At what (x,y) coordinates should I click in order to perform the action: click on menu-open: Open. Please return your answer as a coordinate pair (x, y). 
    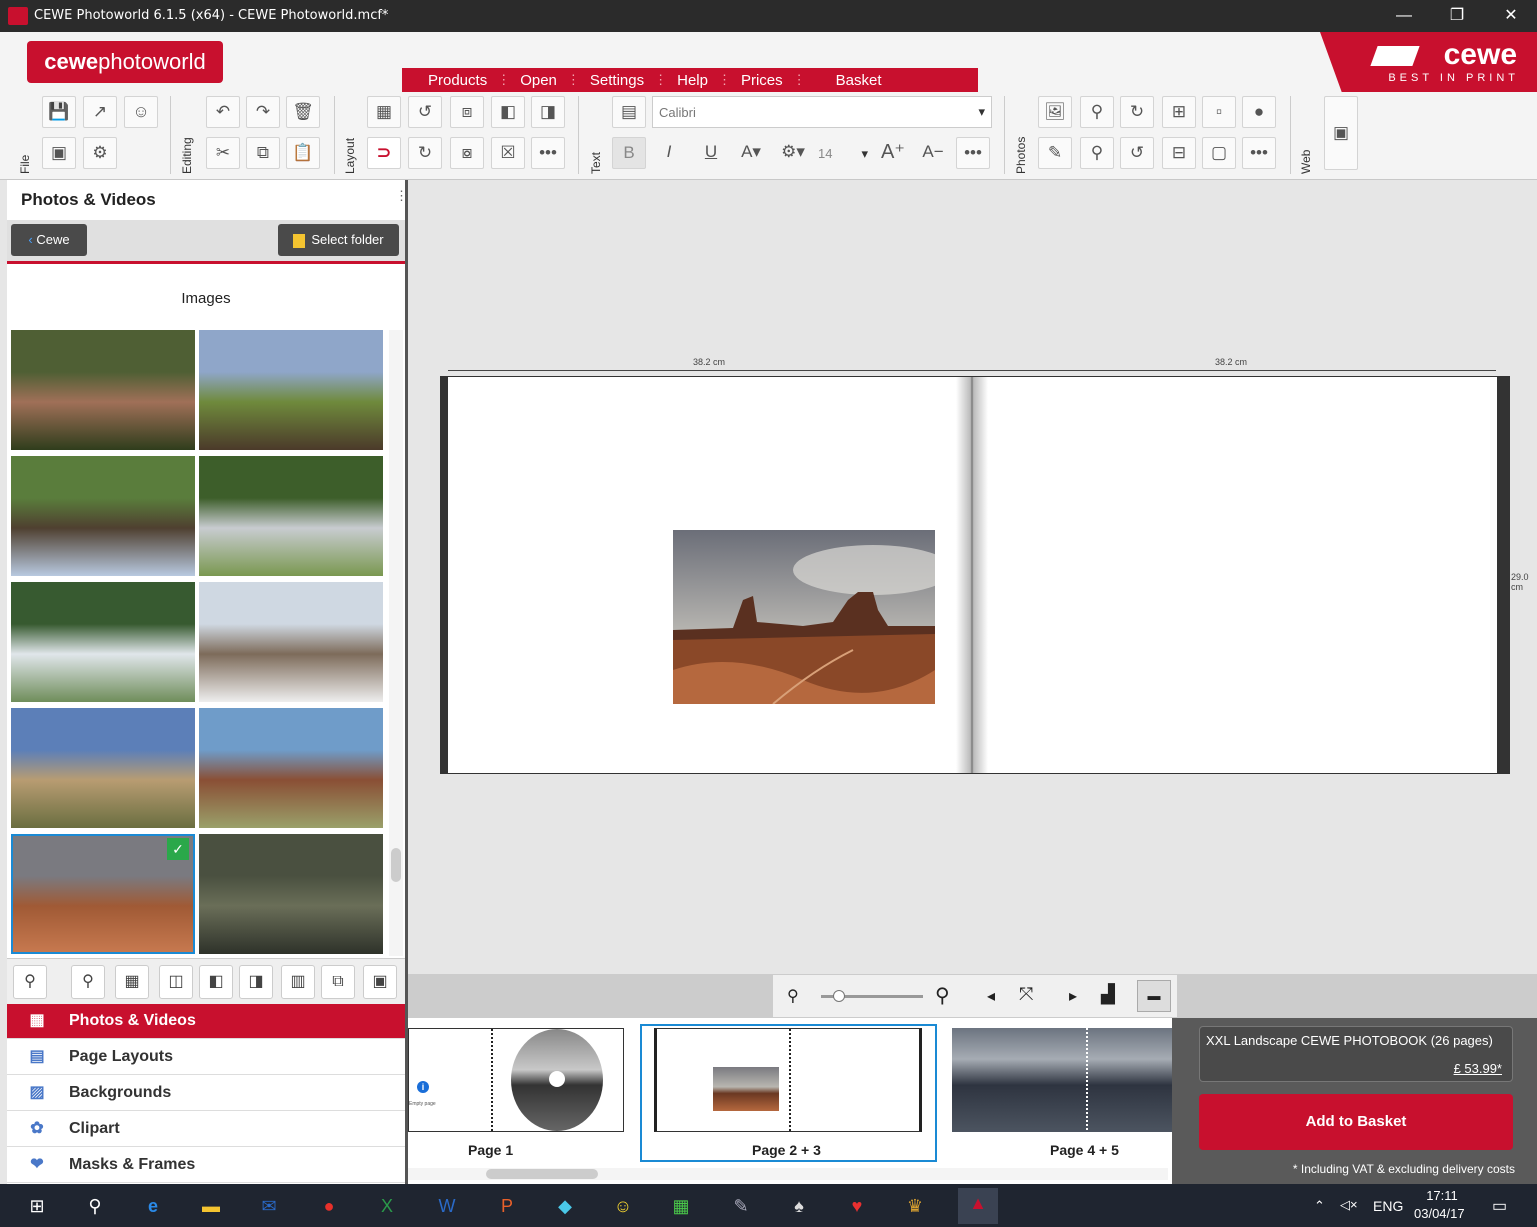
    Looking at the image, I should click on (538, 80).